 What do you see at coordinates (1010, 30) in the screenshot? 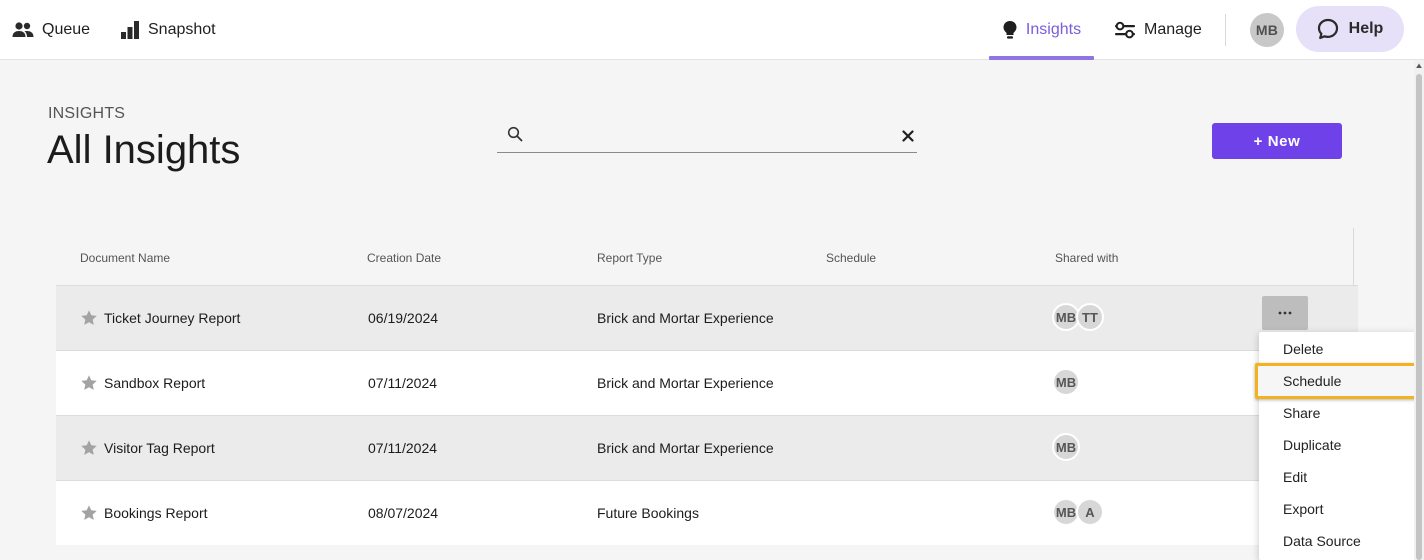
I see `lightbulb-icon` at bounding box center [1010, 30].